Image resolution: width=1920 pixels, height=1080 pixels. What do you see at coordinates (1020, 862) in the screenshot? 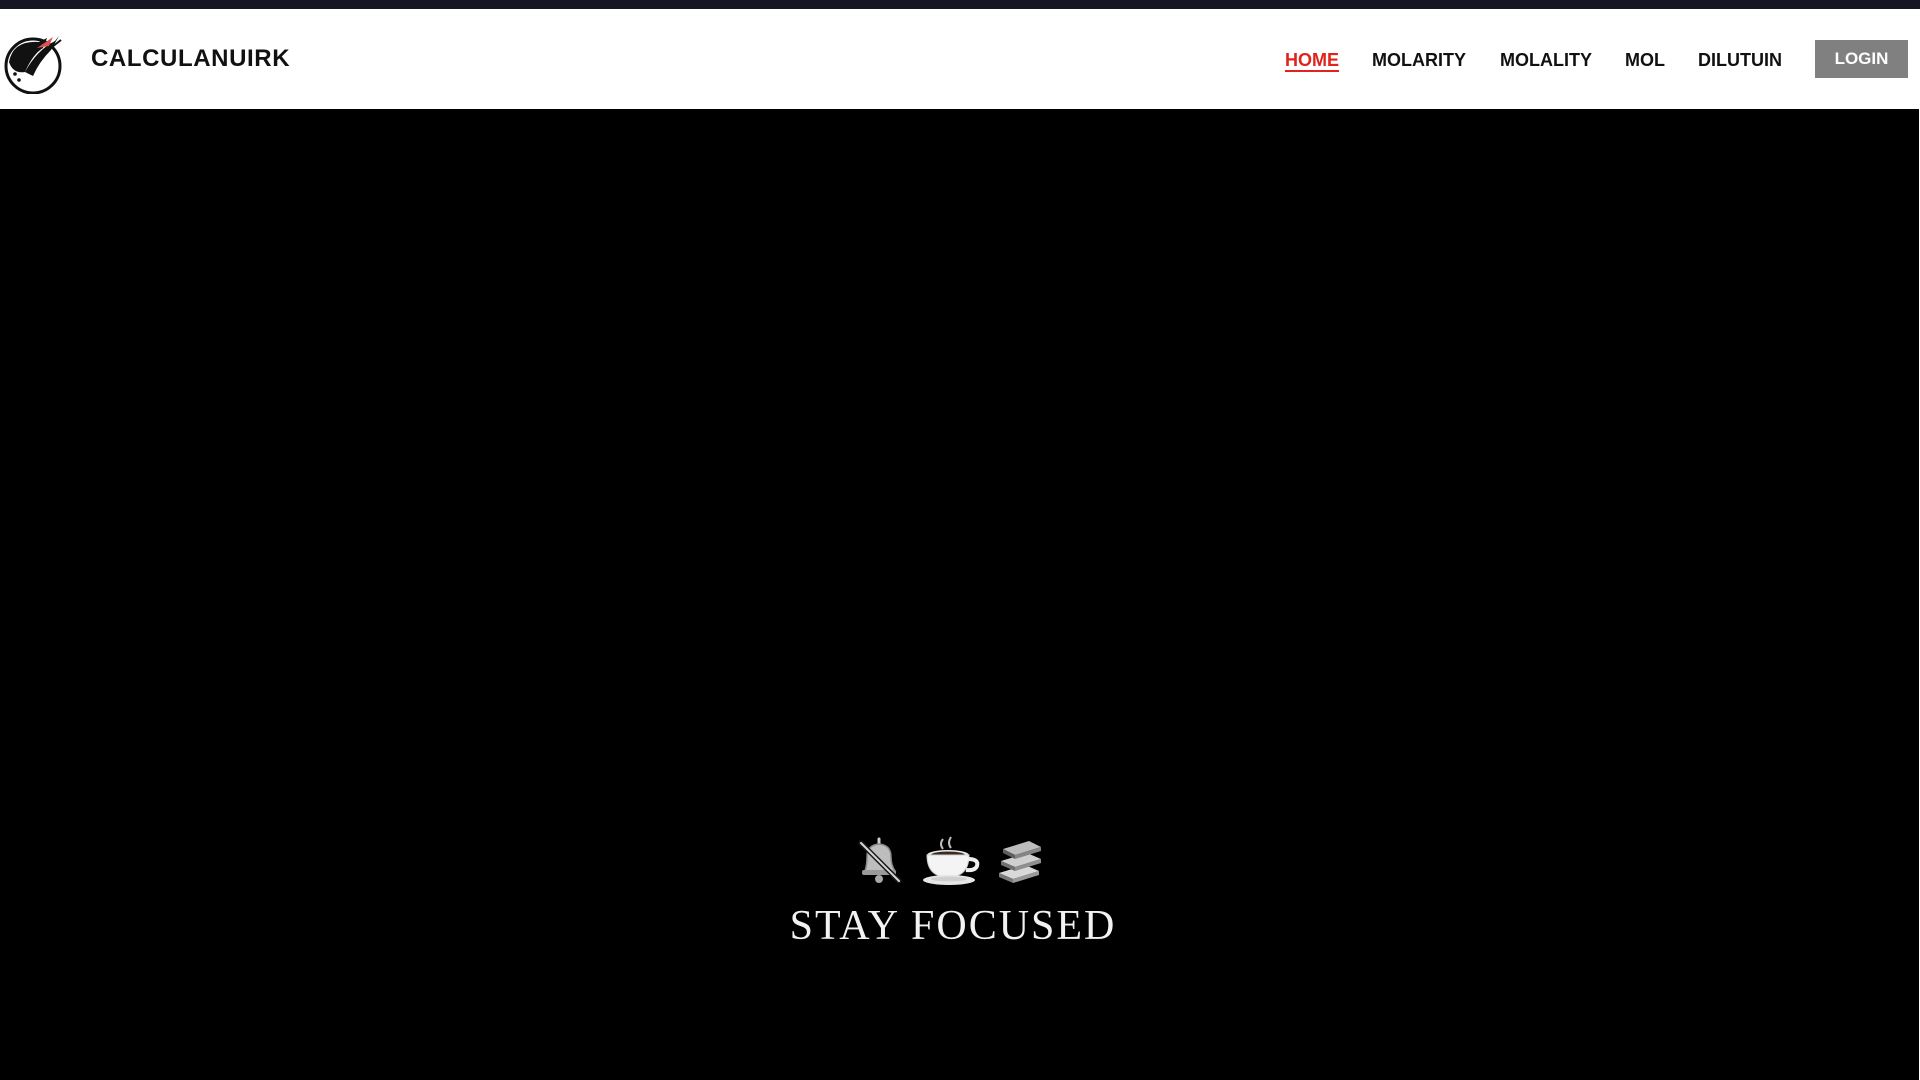
I see `books-icon` at bounding box center [1020, 862].